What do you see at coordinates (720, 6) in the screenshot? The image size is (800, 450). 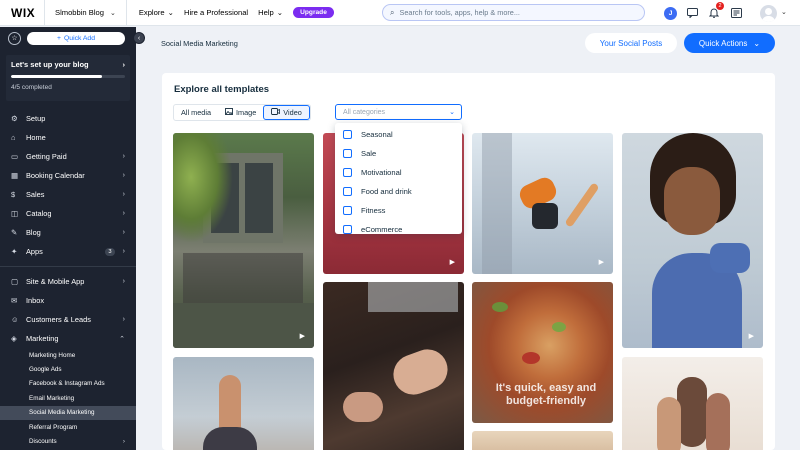 I see `notification-count-badge: 2` at bounding box center [720, 6].